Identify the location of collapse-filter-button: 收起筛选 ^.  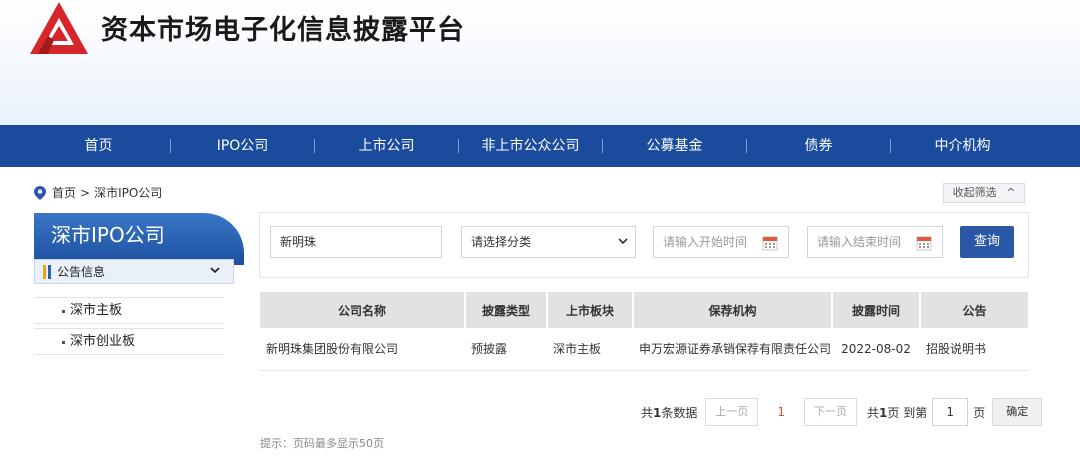
(984, 193).